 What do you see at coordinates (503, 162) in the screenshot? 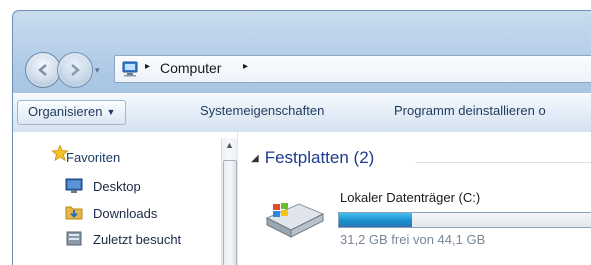
I see `group-divider-line` at bounding box center [503, 162].